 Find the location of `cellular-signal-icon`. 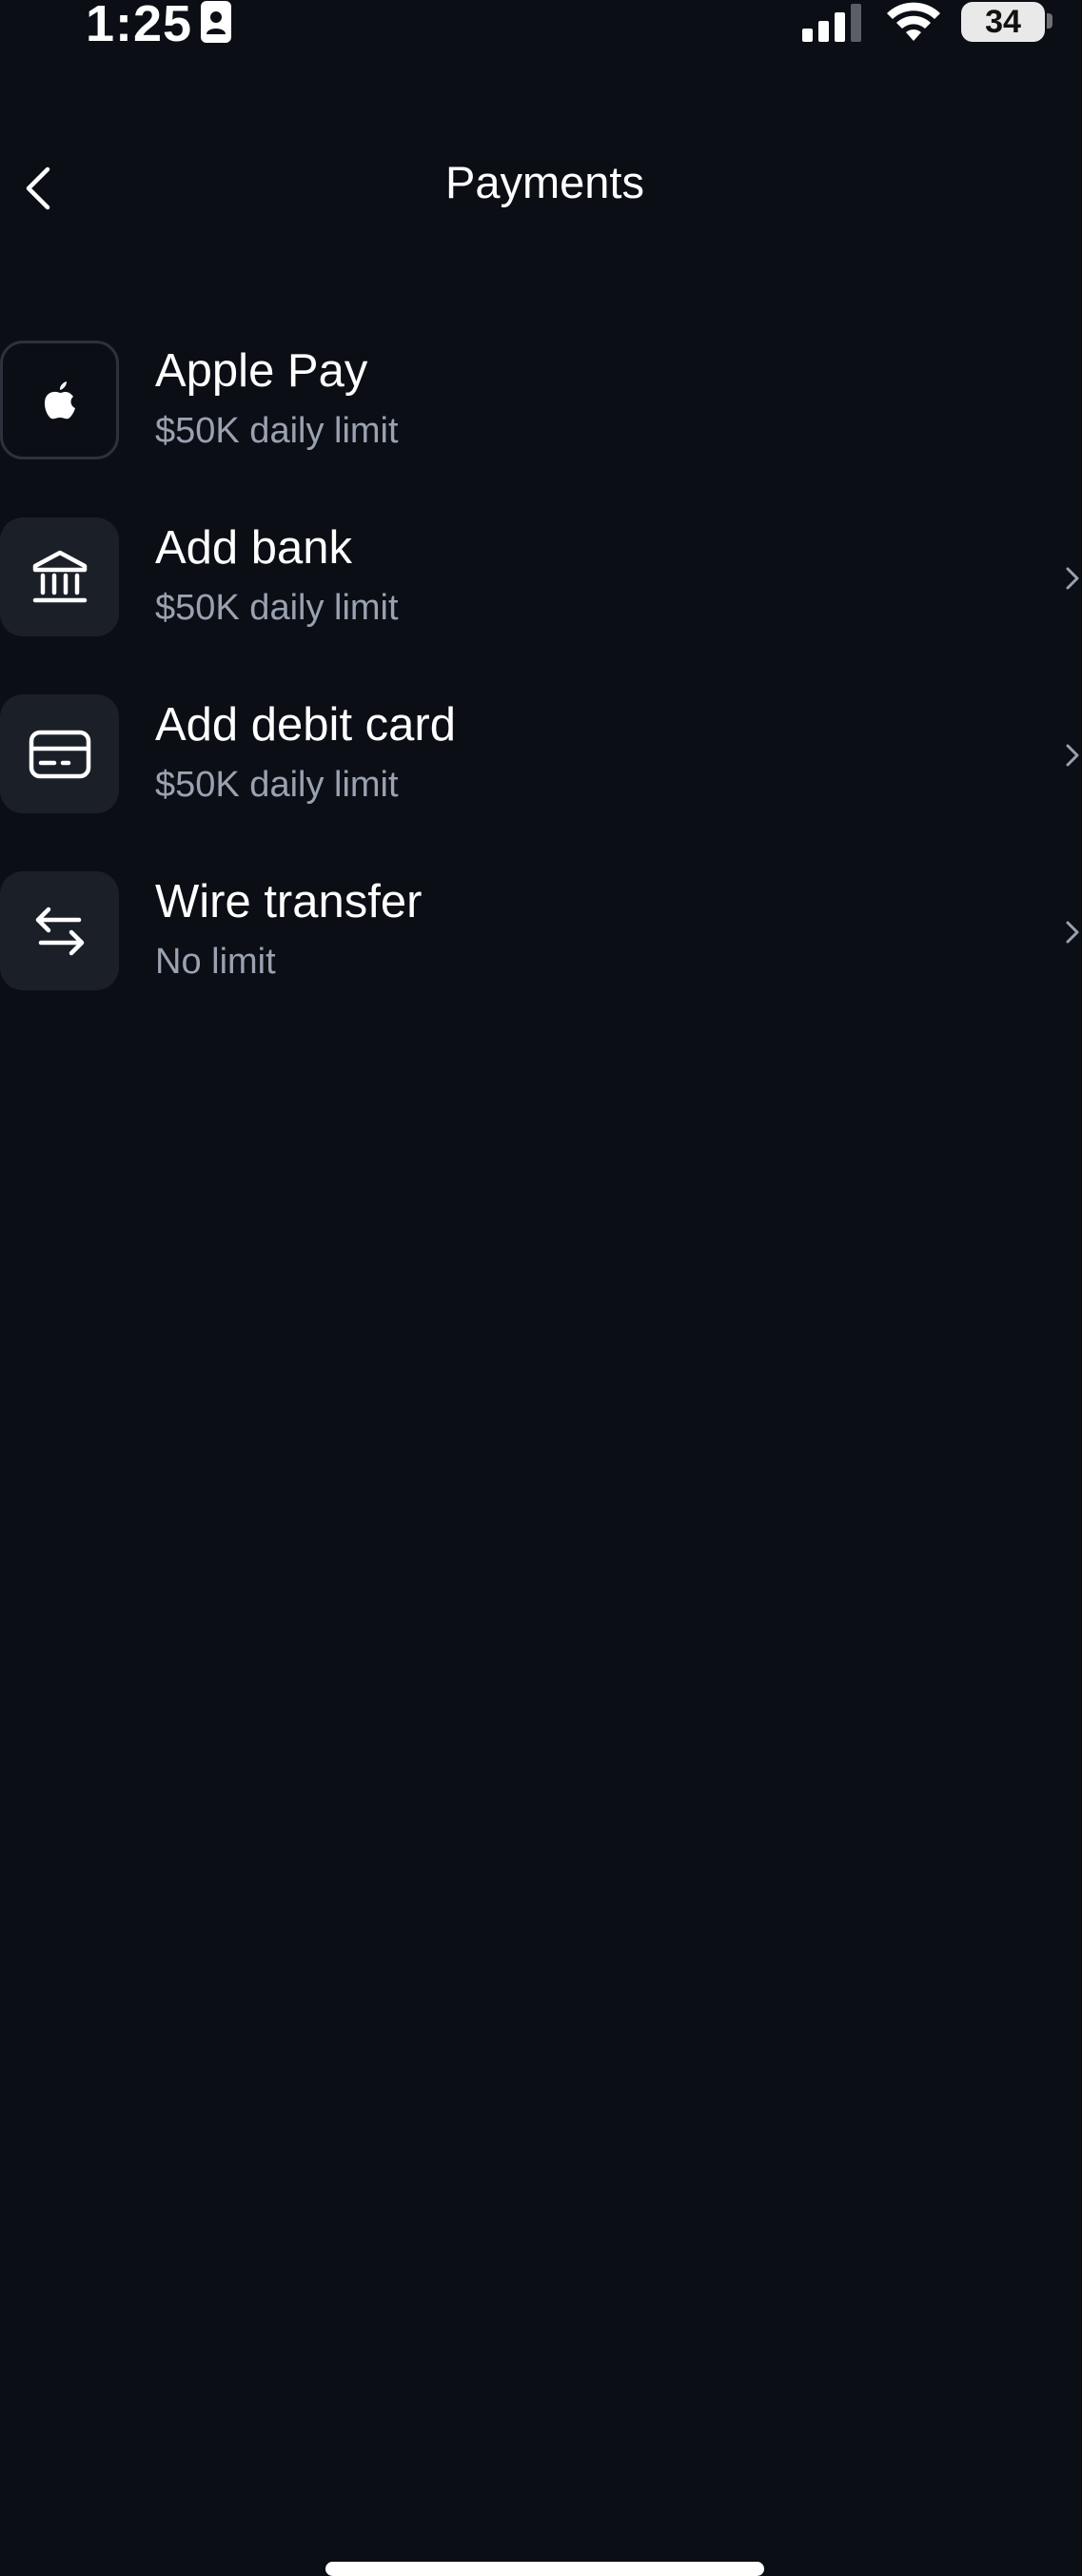

cellular-signal-icon is located at coordinates (832, 23).